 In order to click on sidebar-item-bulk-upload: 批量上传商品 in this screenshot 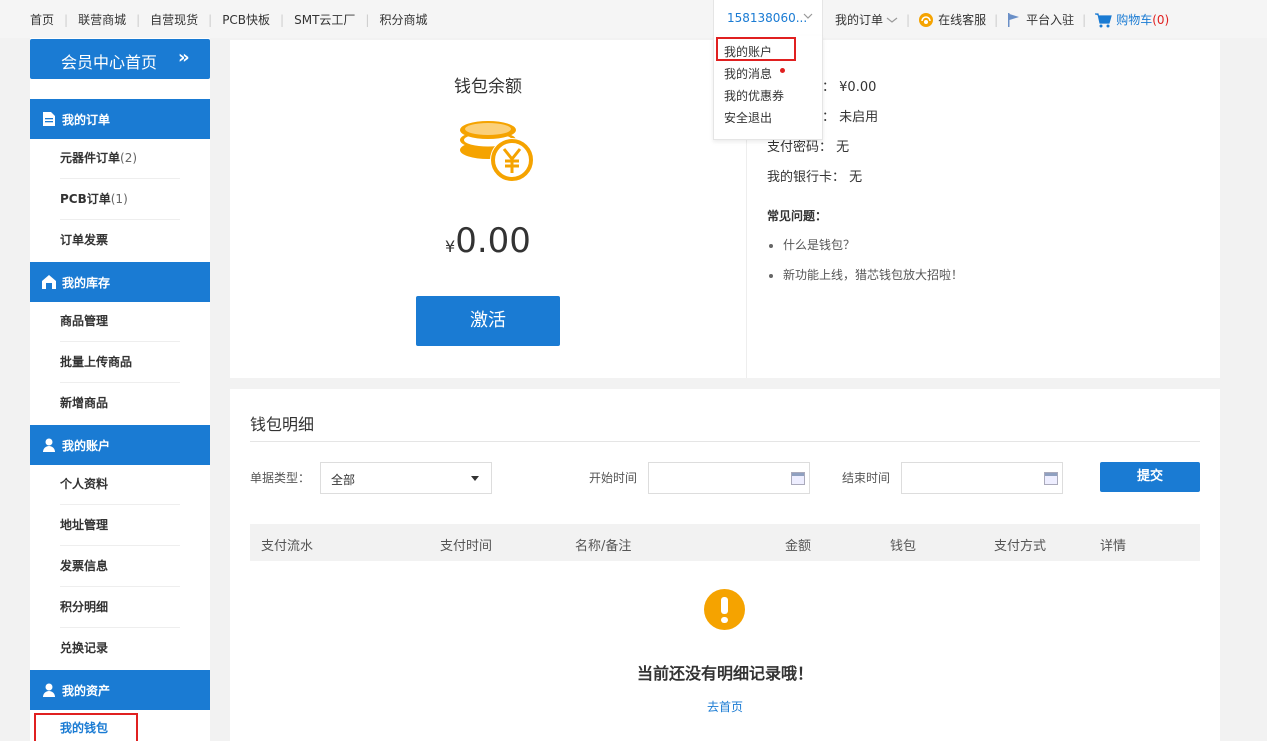, I will do `click(120, 362)`.